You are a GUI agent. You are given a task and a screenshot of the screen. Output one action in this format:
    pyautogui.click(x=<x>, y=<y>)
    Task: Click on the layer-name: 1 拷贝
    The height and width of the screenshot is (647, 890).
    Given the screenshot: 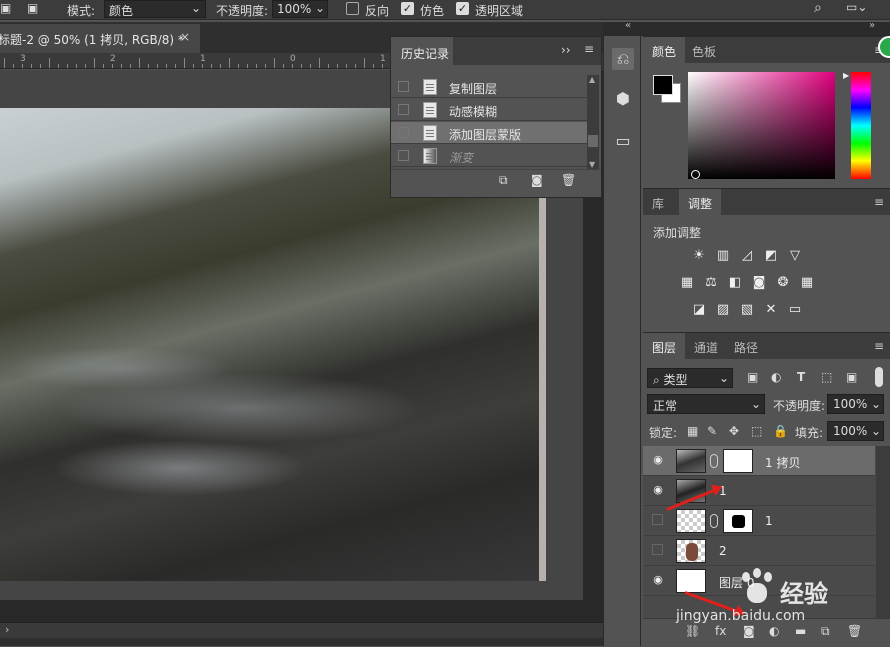 What is the action you would take?
    pyautogui.click(x=782, y=462)
    